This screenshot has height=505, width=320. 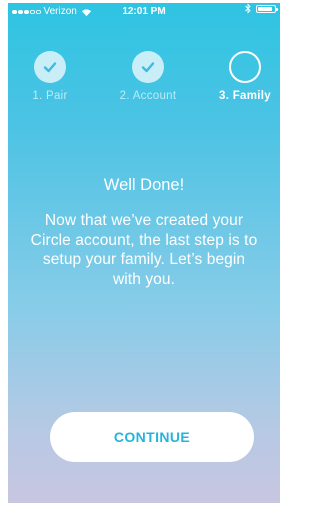 I want to click on step-pair: 1. Pair, so click(x=51, y=76).